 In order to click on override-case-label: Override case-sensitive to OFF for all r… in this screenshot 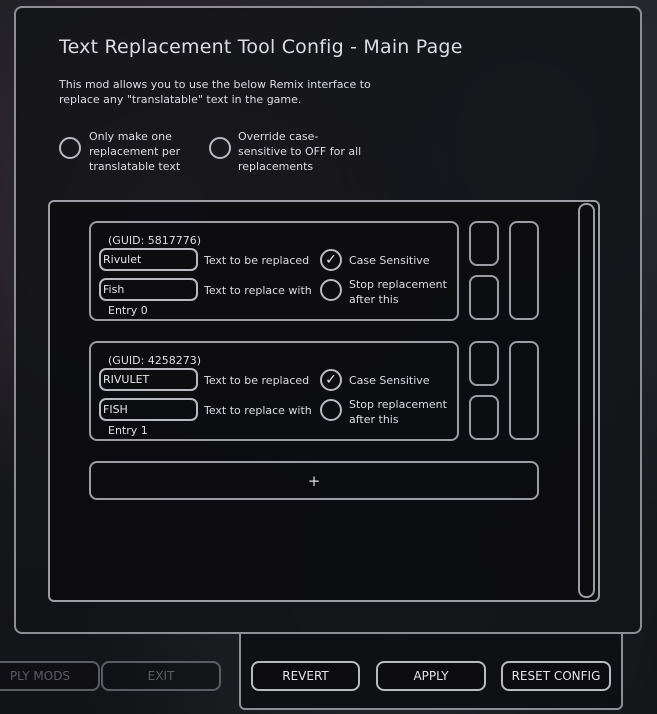, I will do `click(300, 151)`.